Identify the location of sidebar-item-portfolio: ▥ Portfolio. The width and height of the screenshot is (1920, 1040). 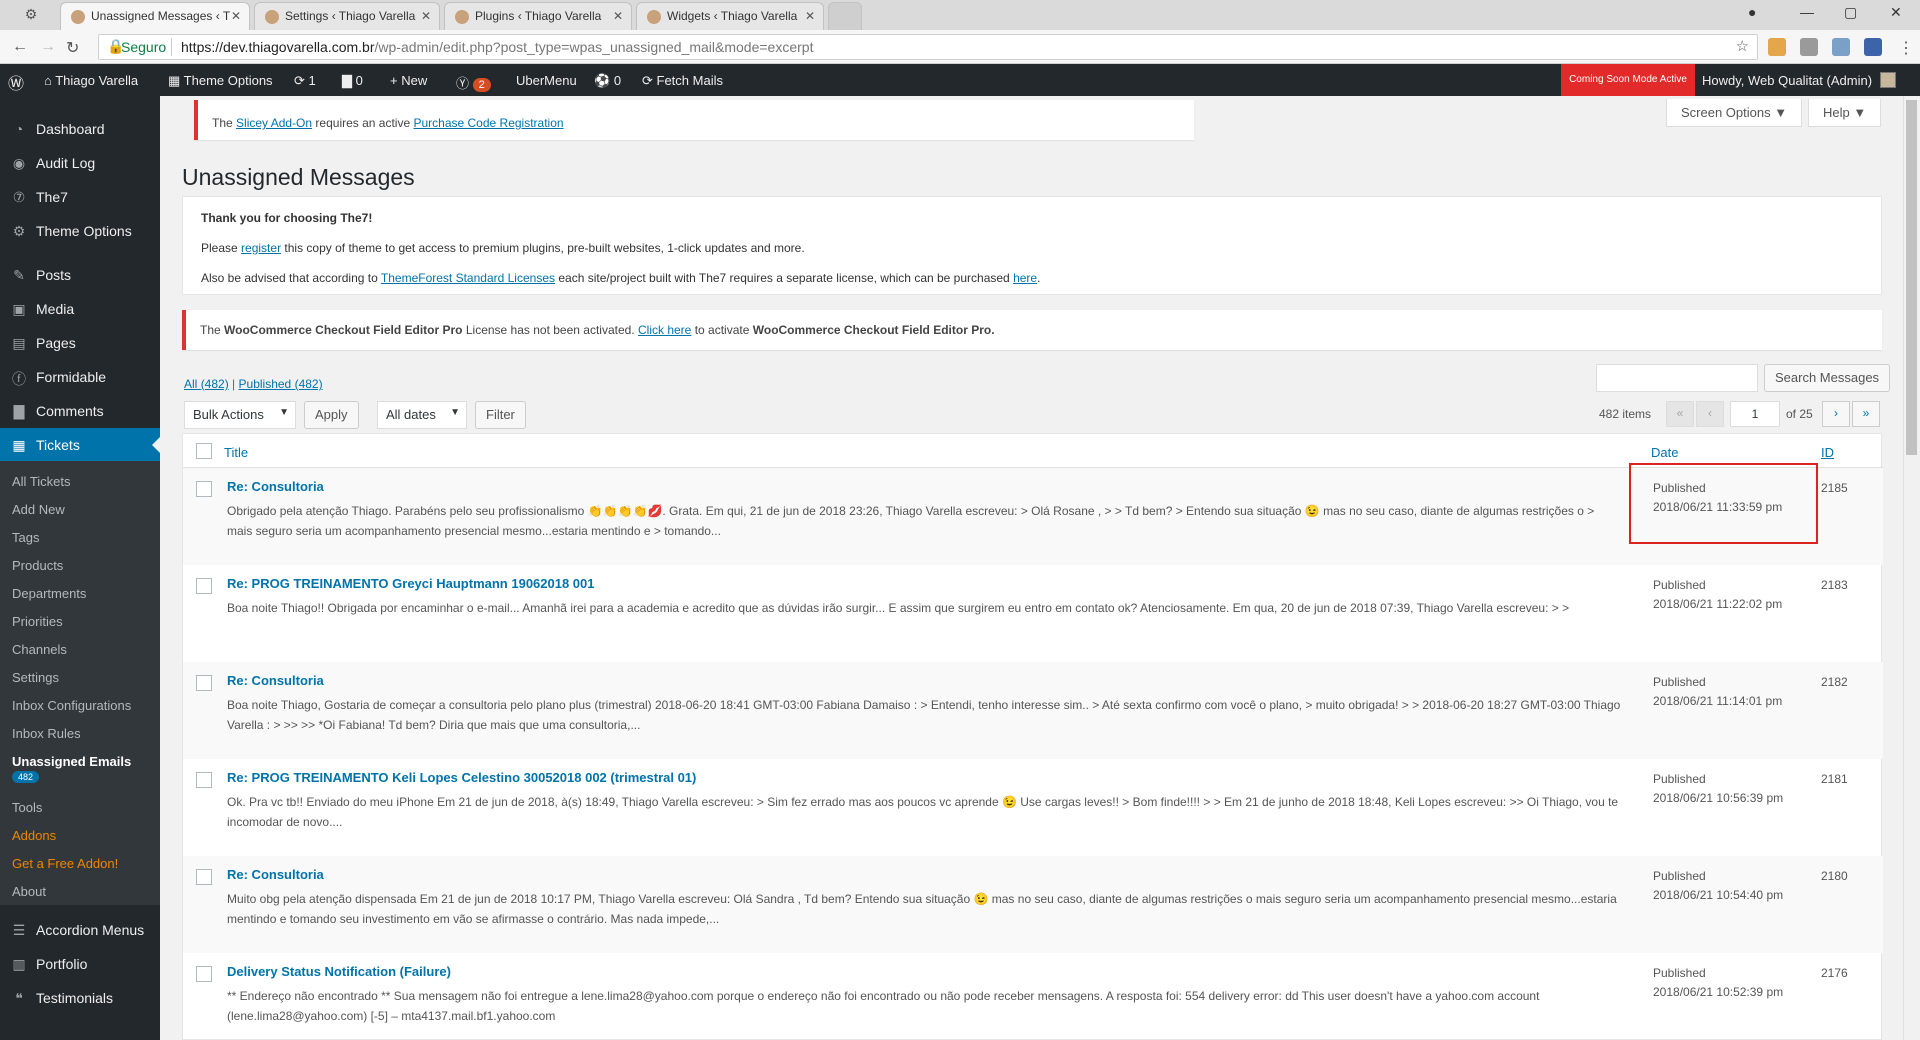
(80, 964).